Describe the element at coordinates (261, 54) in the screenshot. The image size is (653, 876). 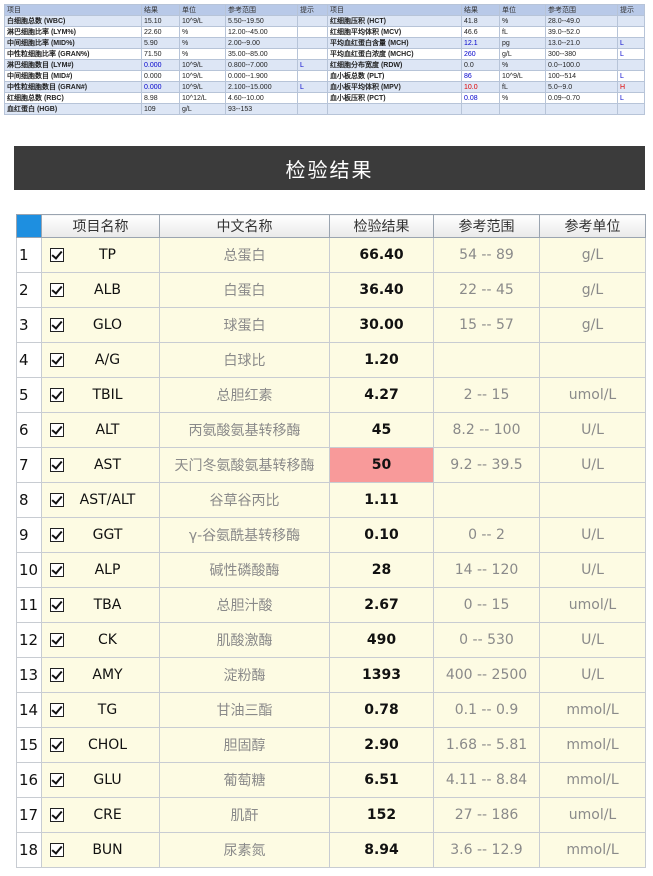
I see `cbc-item-range: 35.00--85.00` at that location.